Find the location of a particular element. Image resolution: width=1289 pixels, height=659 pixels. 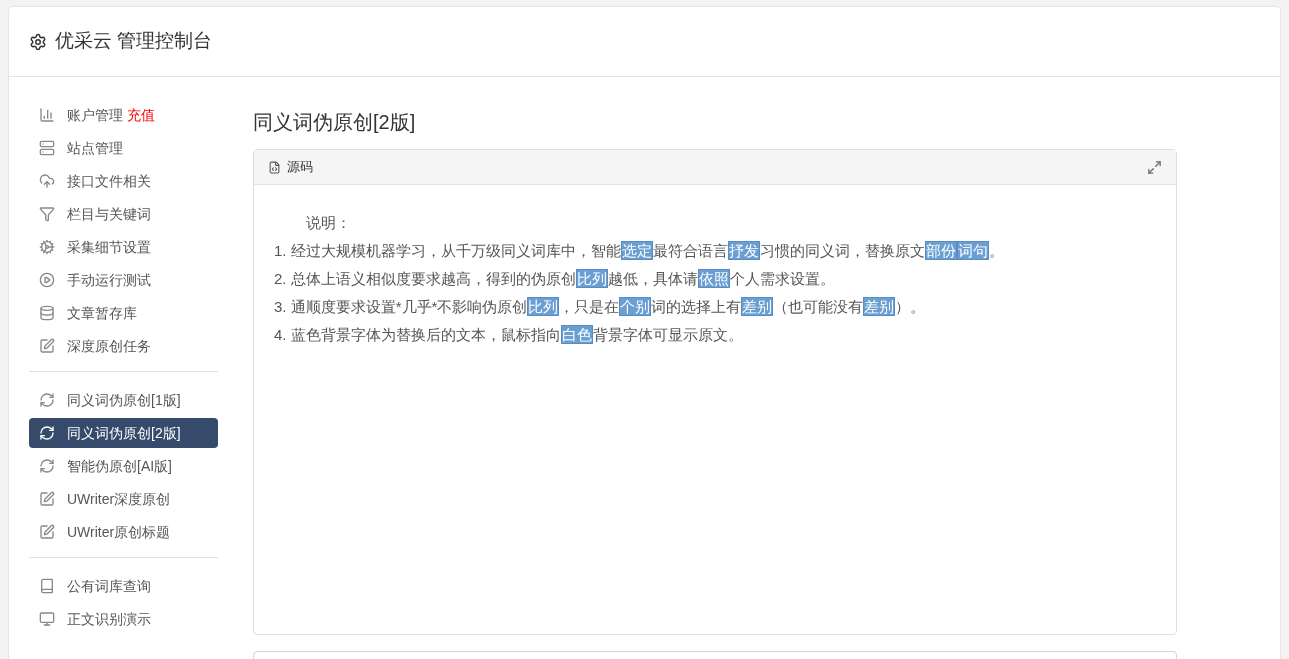

play-icon is located at coordinates (47, 280).